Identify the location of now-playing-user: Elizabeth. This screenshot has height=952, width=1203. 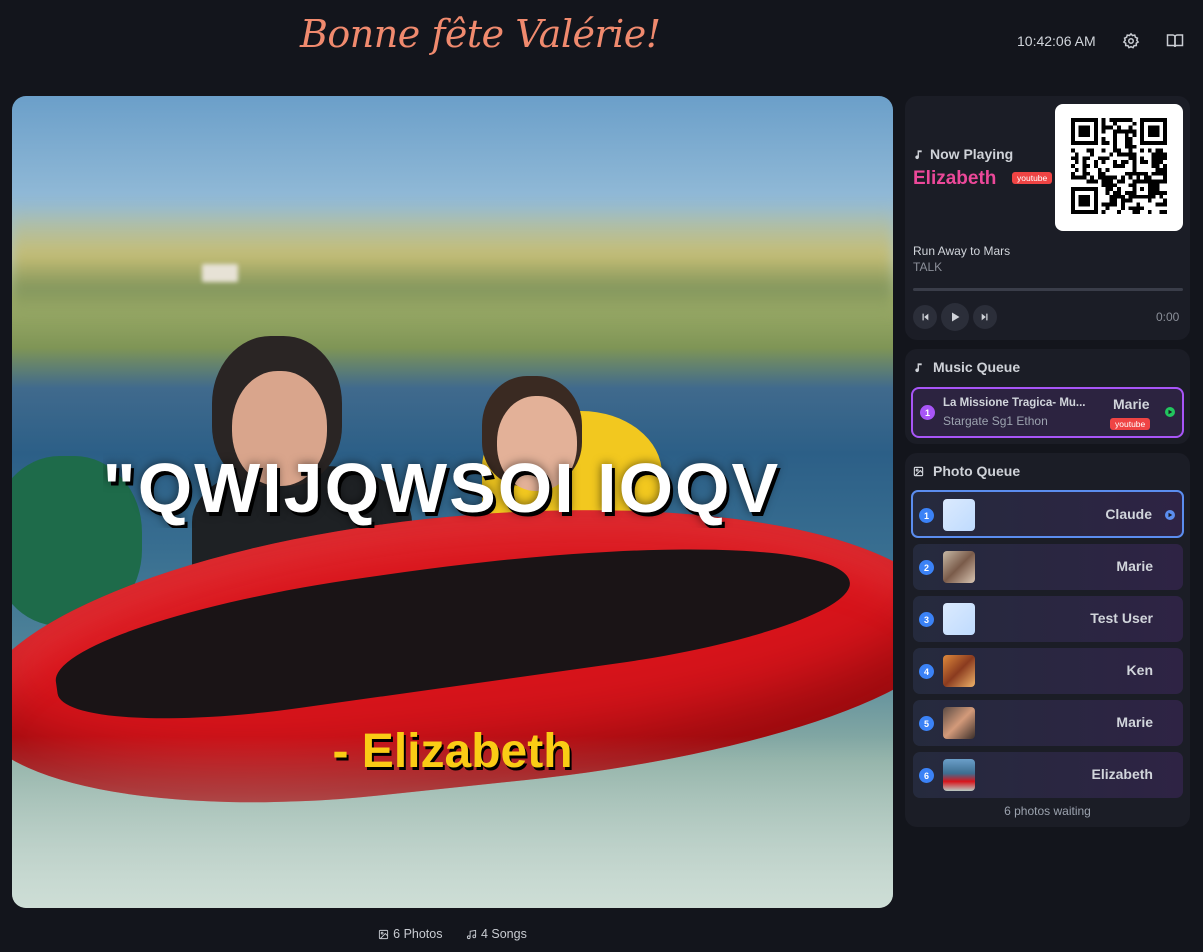
(955, 178).